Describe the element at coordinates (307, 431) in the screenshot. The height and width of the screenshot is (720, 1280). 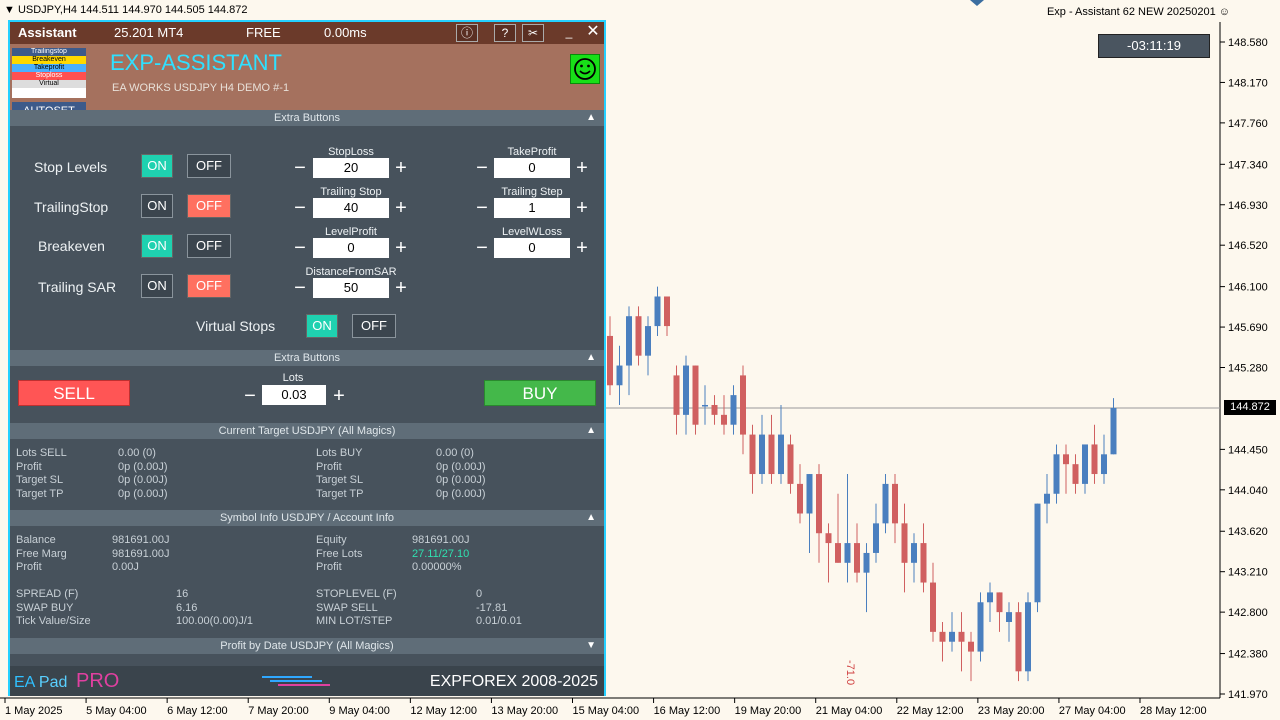
I see `section-current-target: Current Target USDJPY (All Magics) ▲` at that location.